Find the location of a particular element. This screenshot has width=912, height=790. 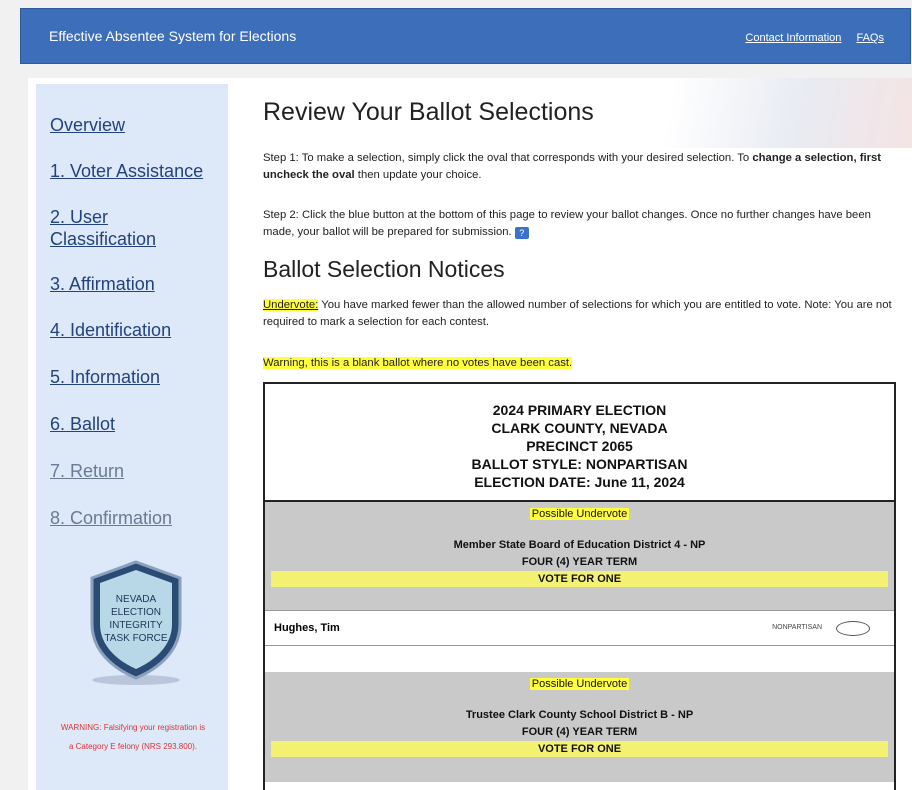

help-icon: ? is located at coordinates (521, 233).